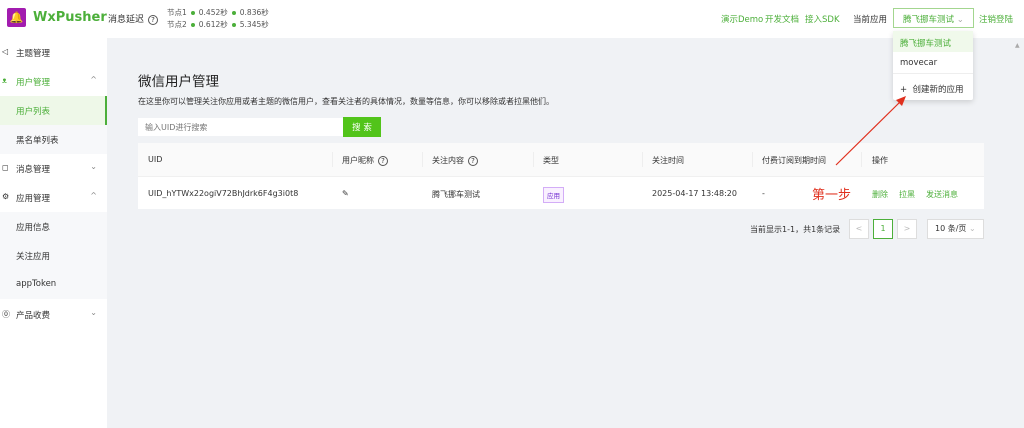 This screenshot has width=1024, height=428. I want to click on step-annotation: 第一步, so click(832, 195).